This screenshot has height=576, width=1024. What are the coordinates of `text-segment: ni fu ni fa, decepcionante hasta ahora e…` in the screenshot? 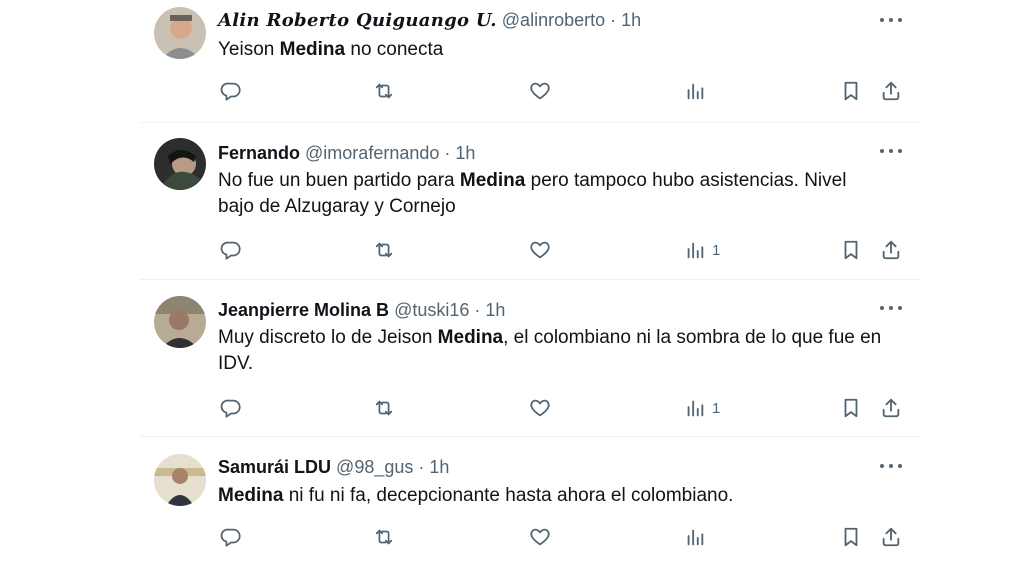 It's located at (508, 495).